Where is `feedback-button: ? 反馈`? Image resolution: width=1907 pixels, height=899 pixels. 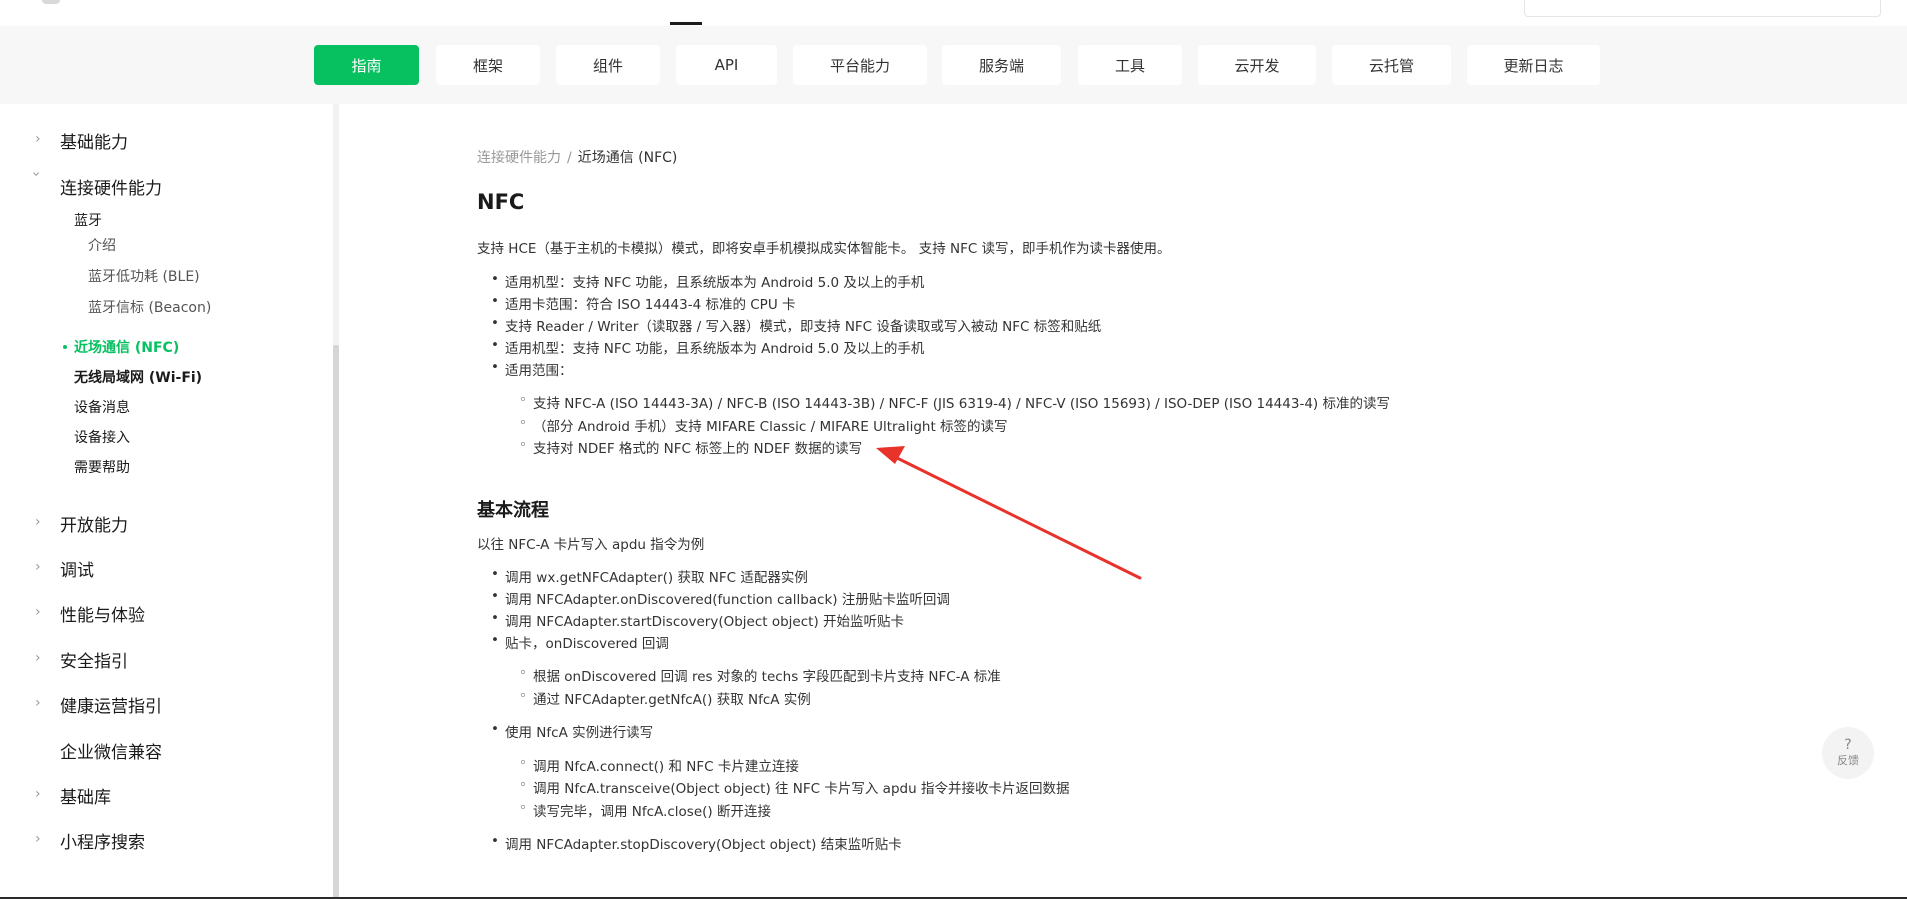 feedback-button: ? 反馈 is located at coordinates (1848, 753).